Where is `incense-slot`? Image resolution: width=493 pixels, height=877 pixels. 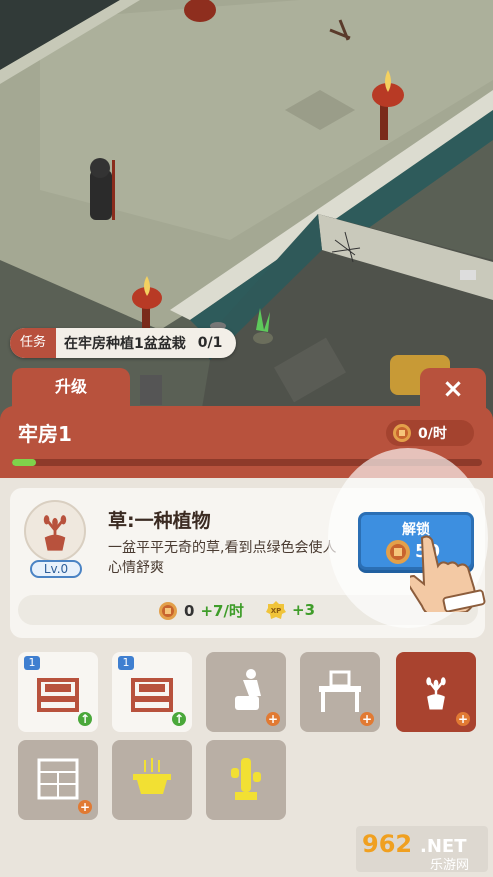
incense-slot is located at coordinates (152, 780).